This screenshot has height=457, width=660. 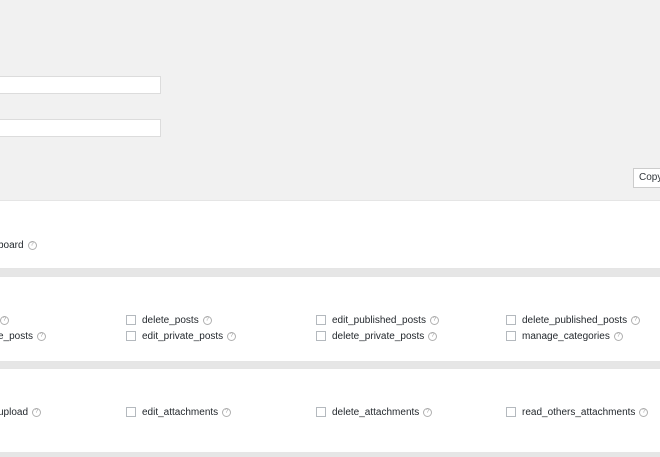 I want to click on capability-manage-categories: manage_categories ?, so click(x=564, y=336).